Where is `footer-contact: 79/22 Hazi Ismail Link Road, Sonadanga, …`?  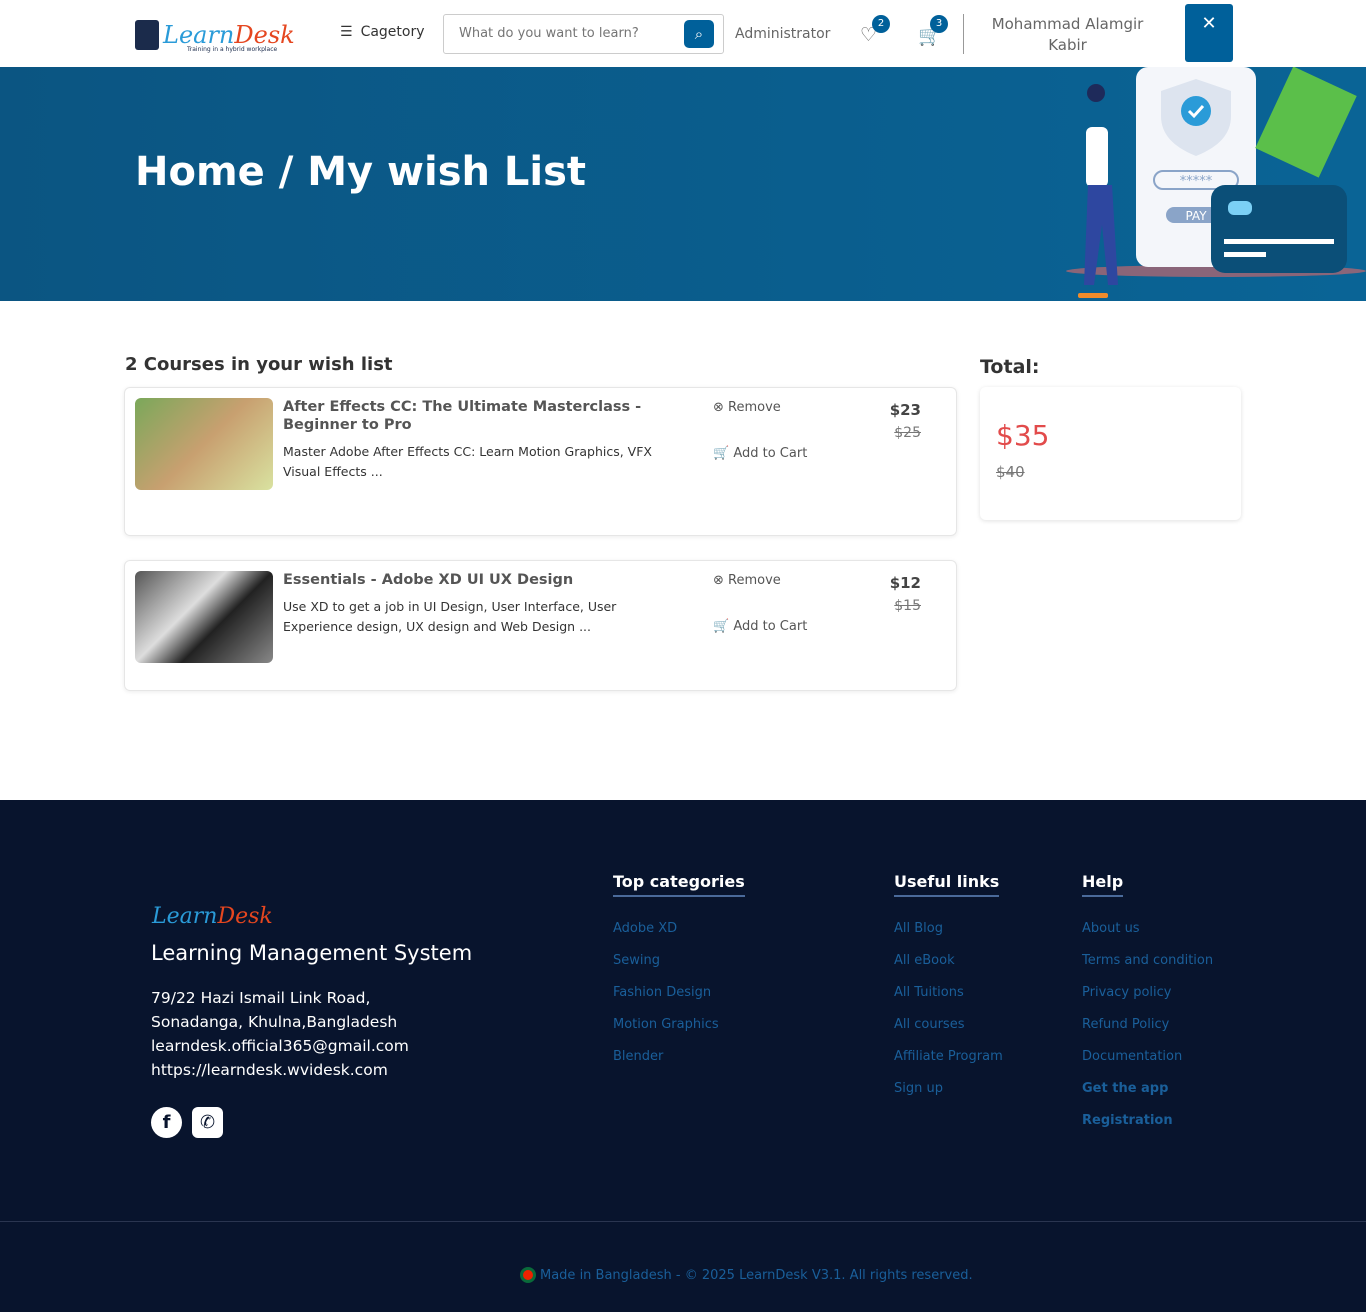 footer-contact: 79/22 Hazi Ismail Link Road, Sonadanga, … is located at coordinates (306, 1034).